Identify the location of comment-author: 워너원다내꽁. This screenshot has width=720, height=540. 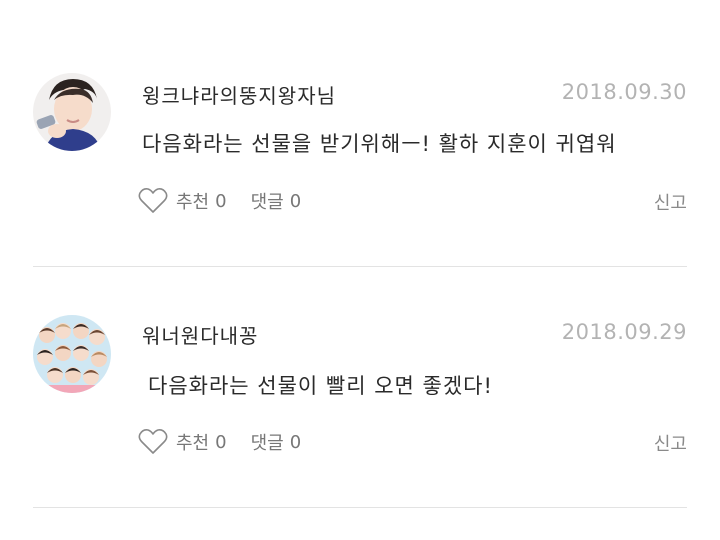
(200, 334).